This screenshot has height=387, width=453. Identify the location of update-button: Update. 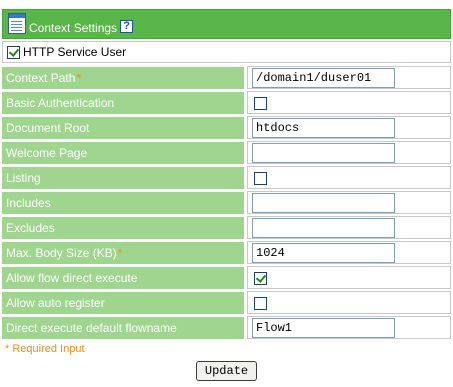
(226, 371).